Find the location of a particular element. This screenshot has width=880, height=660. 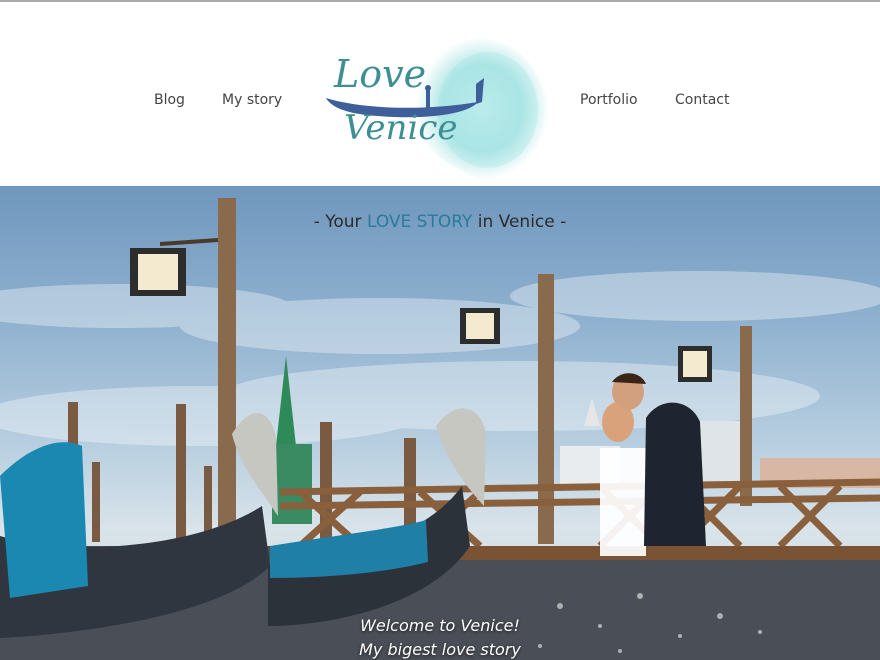

nav-link-my-story: My story is located at coordinates (252, 100).